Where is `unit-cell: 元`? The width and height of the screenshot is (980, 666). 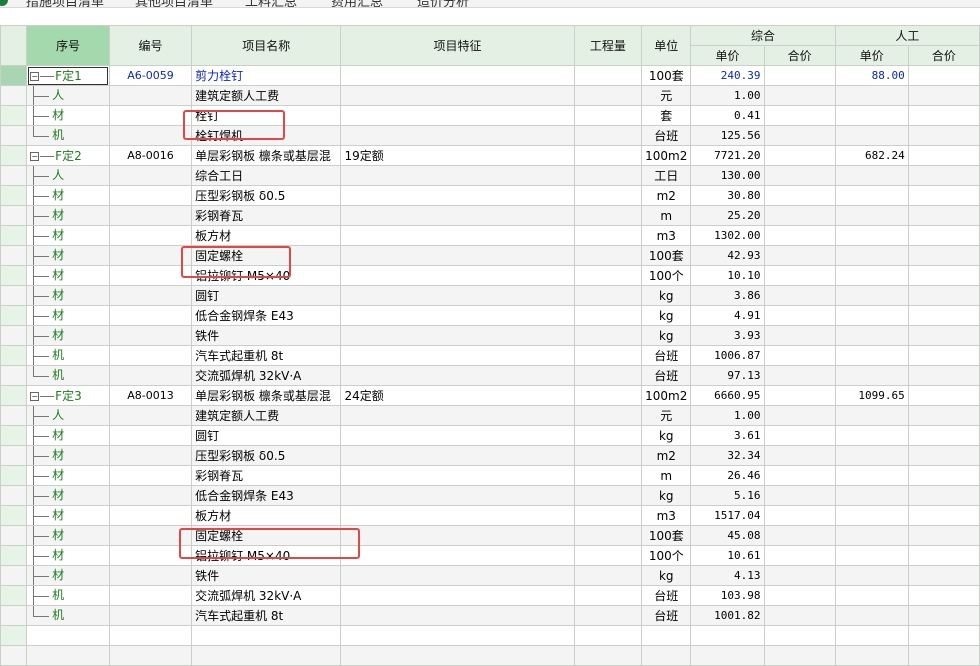
unit-cell: 元 is located at coordinates (666, 95).